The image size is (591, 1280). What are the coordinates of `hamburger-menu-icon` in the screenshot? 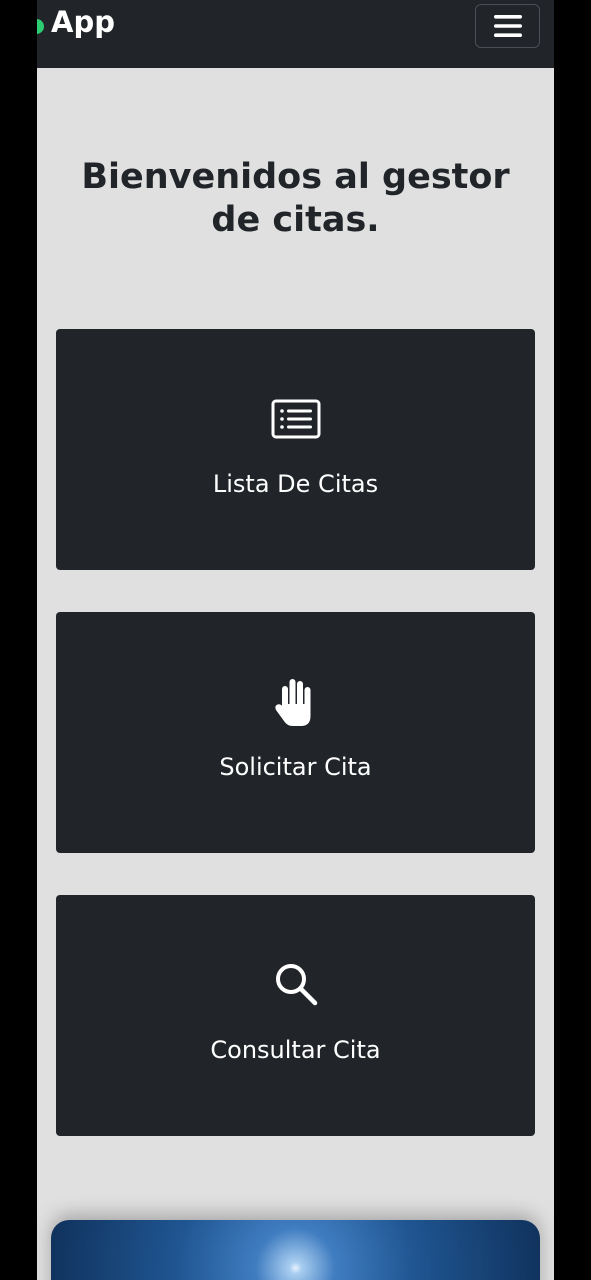 It's located at (507, 26).